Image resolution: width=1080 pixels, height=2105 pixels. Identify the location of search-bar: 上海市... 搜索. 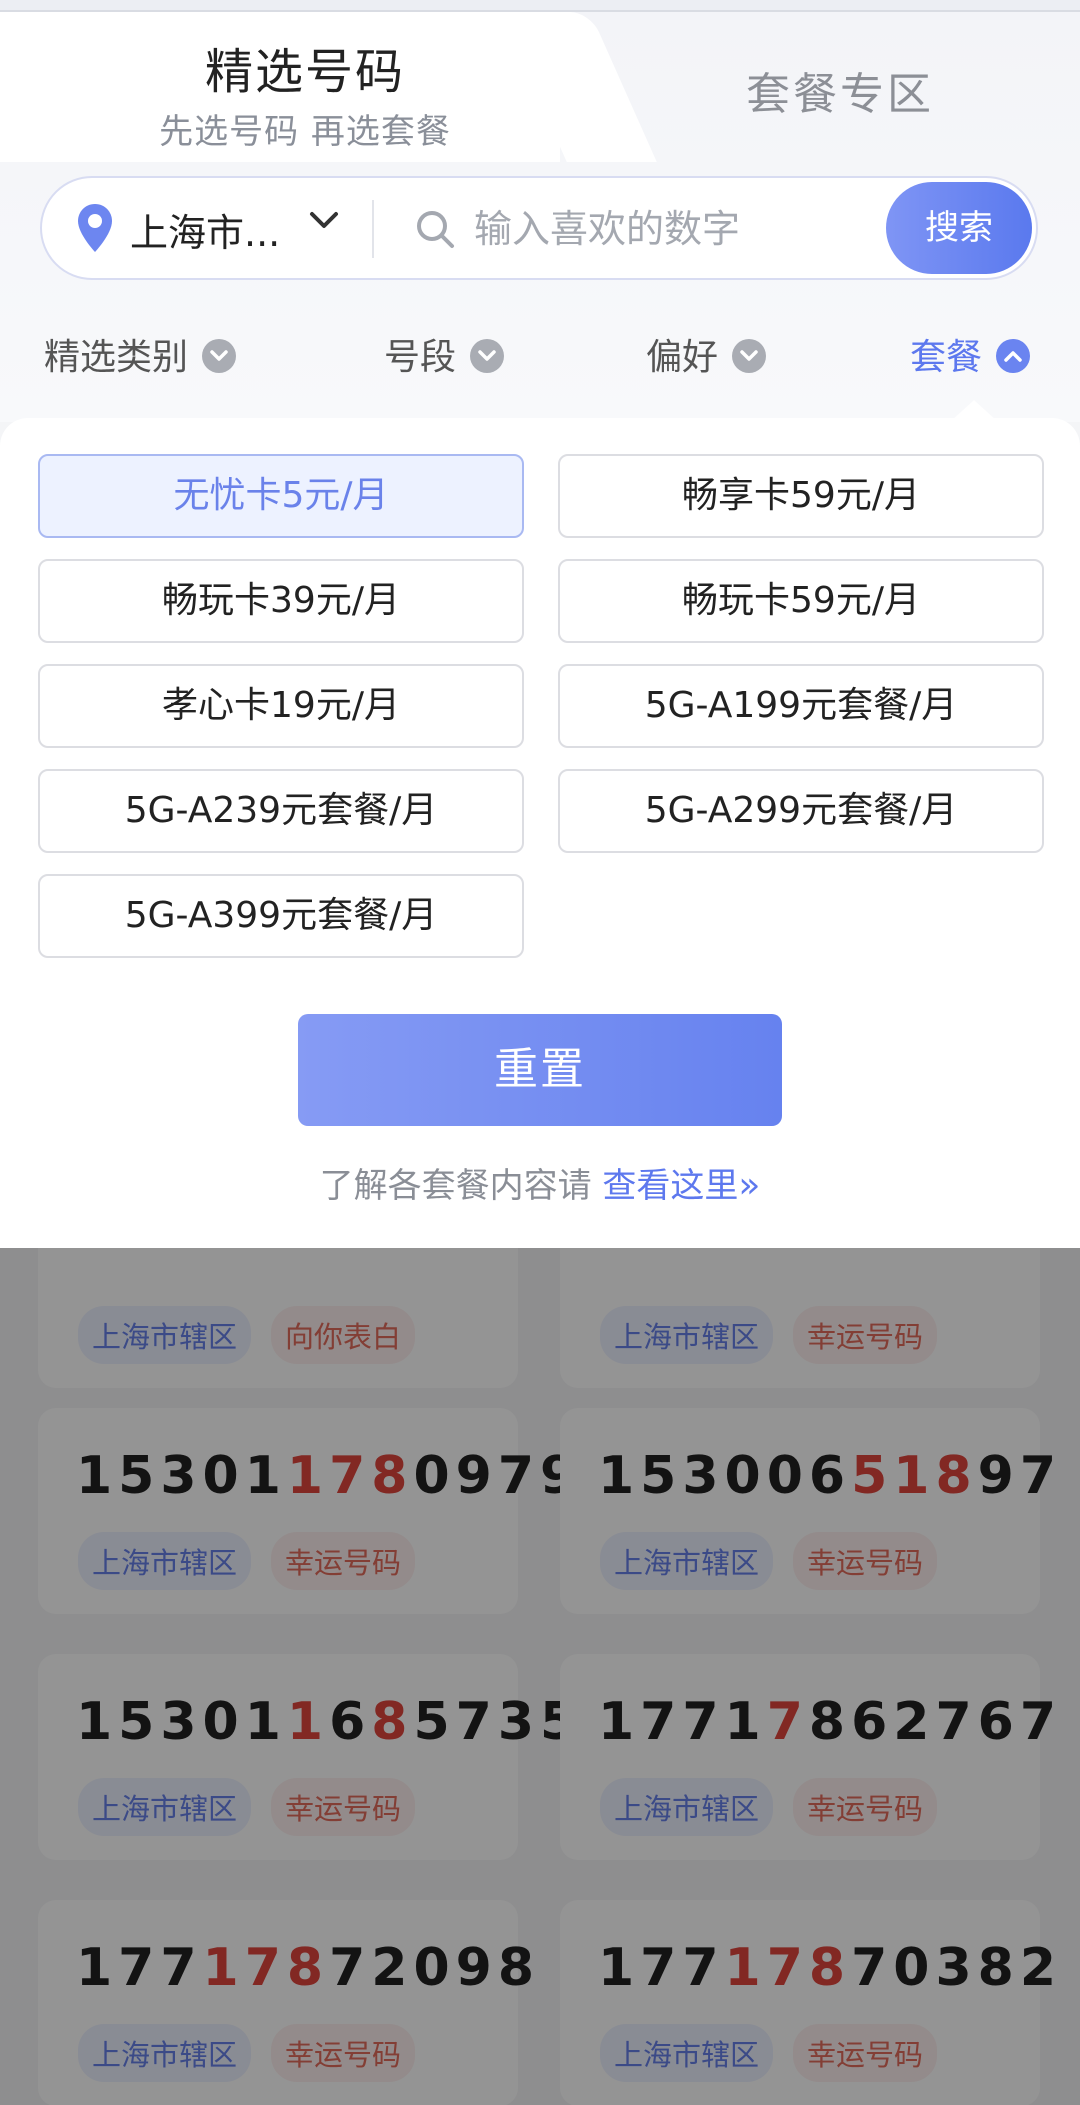
(539, 228).